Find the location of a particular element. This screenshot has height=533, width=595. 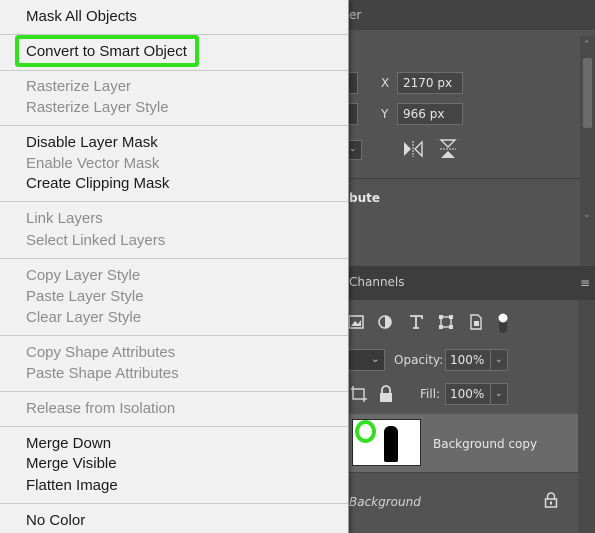

flip-vertical-icon is located at coordinates (448, 149).